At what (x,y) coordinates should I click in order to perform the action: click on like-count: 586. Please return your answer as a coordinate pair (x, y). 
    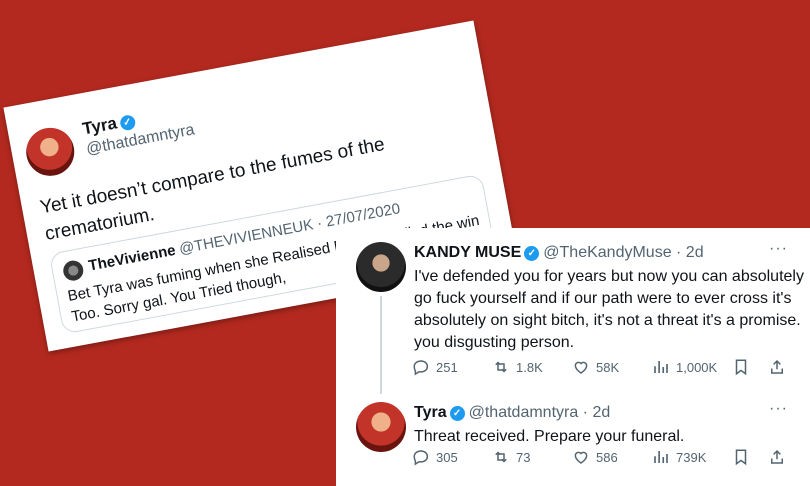
    Looking at the image, I should click on (607, 457).